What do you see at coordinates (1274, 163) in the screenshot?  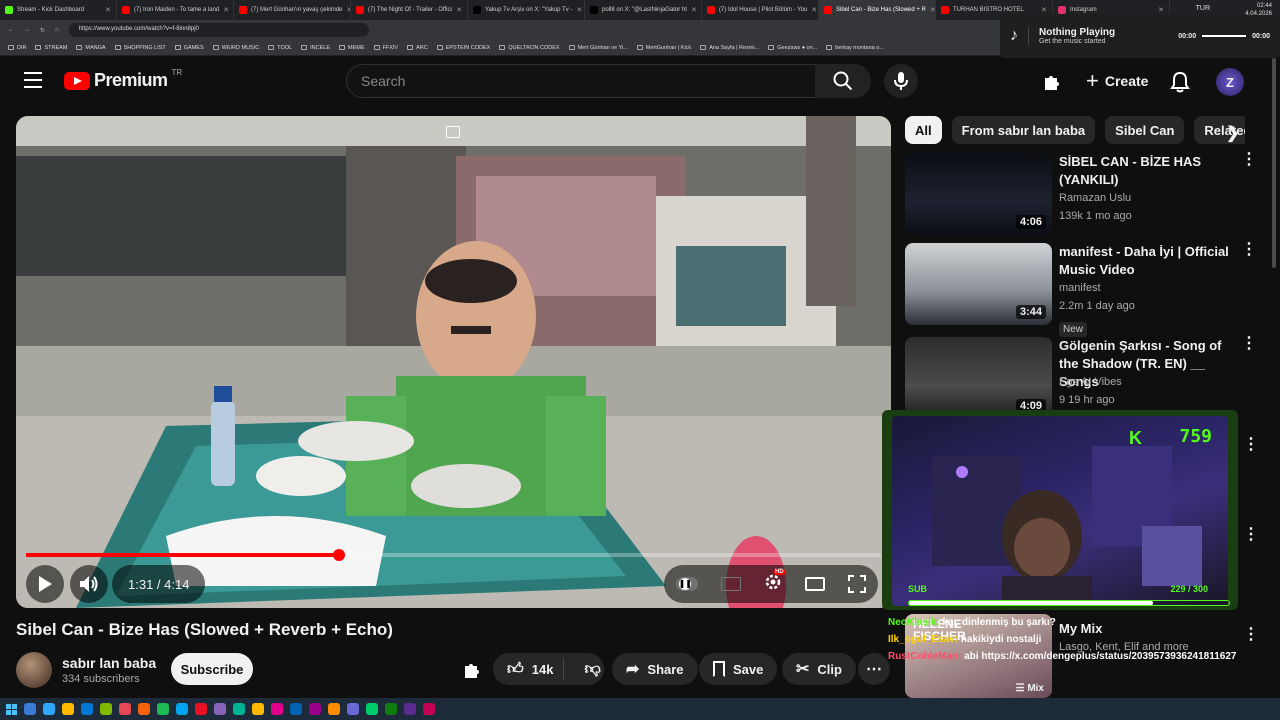 I see `scrollbar-thumb` at bounding box center [1274, 163].